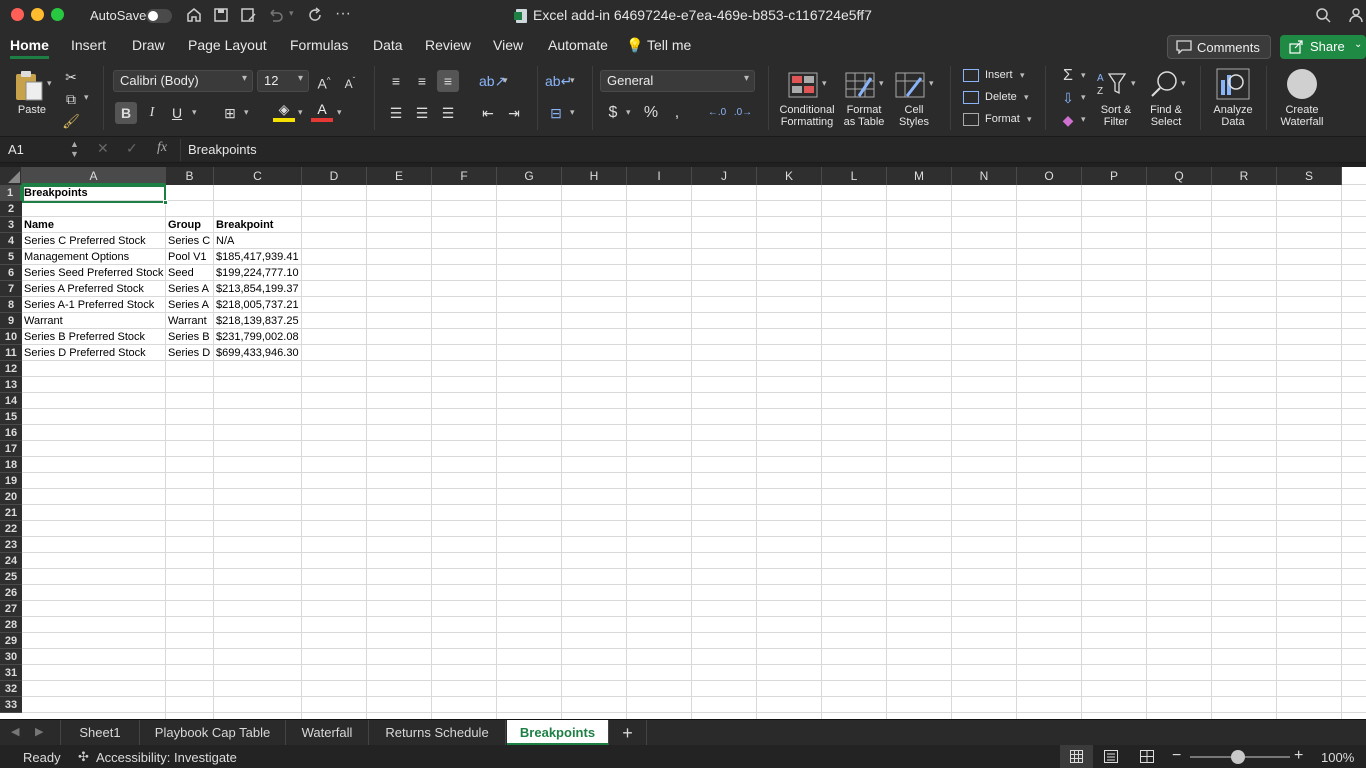 This screenshot has height=768, width=1366. Describe the element at coordinates (1179, 176) in the screenshot. I see `column-header-q: Q` at that location.